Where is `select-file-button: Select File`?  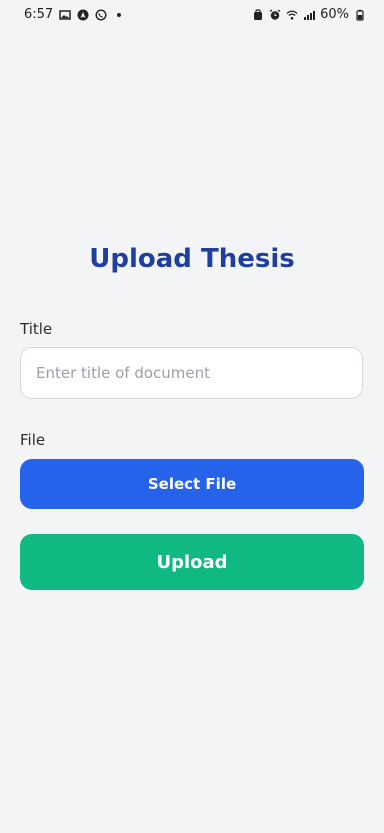 select-file-button: Select File is located at coordinates (192, 484).